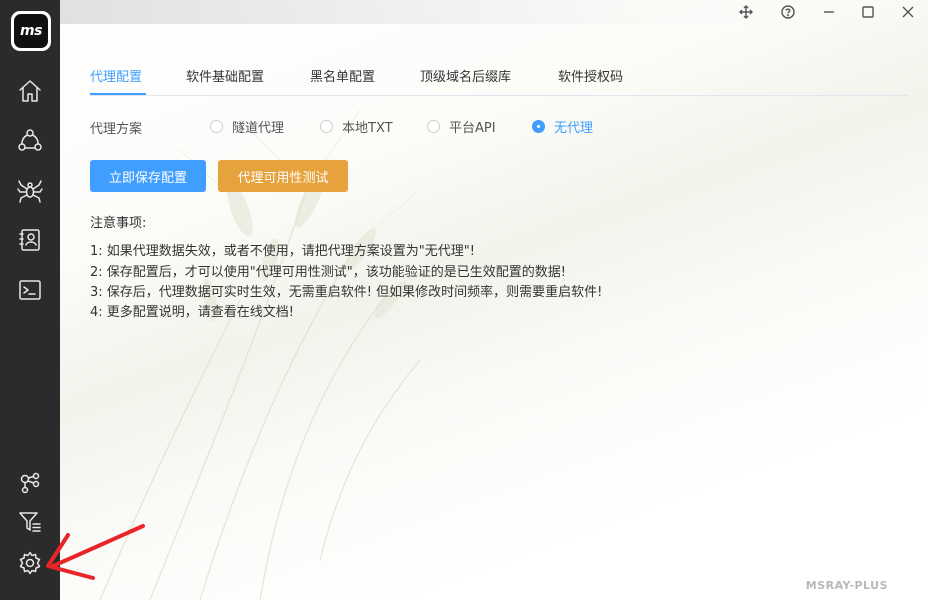 The image size is (928, 600). Describe the element at coordinates (30, 91) in the screenshot. I see `home-icon` at that location.